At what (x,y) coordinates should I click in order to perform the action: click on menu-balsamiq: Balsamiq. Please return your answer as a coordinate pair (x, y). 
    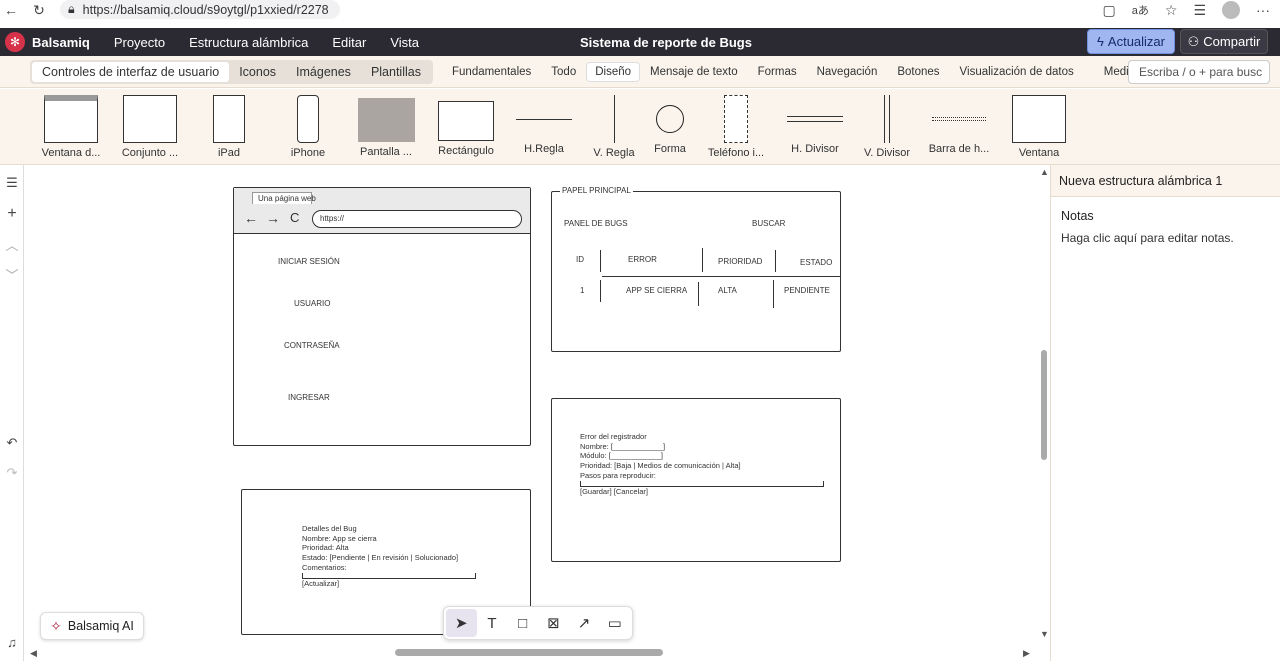
    Looking at the image, I should click on (67, 42).